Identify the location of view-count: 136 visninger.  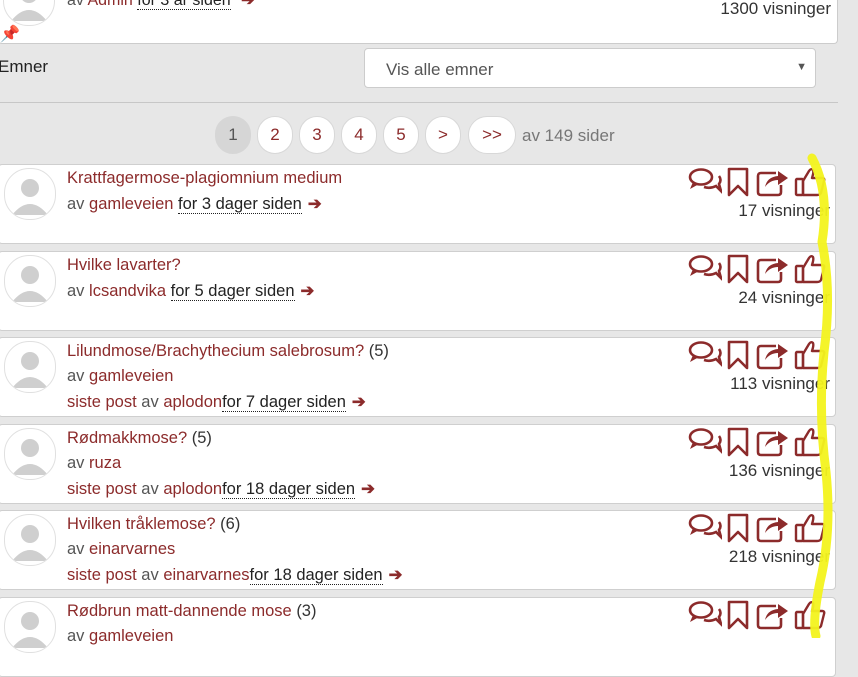
(779, 470).